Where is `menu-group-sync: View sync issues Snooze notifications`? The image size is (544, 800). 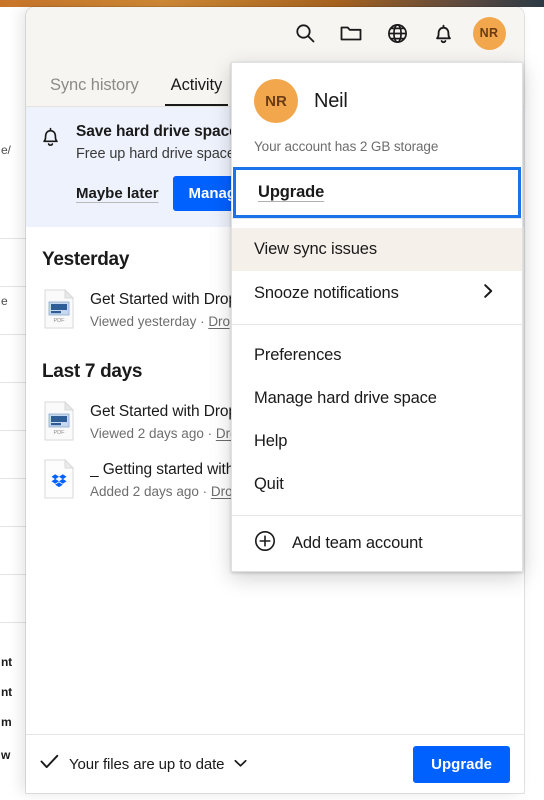 menu-group-sync: View sync issues Snooze notifications is located at coordinates (377, 271).